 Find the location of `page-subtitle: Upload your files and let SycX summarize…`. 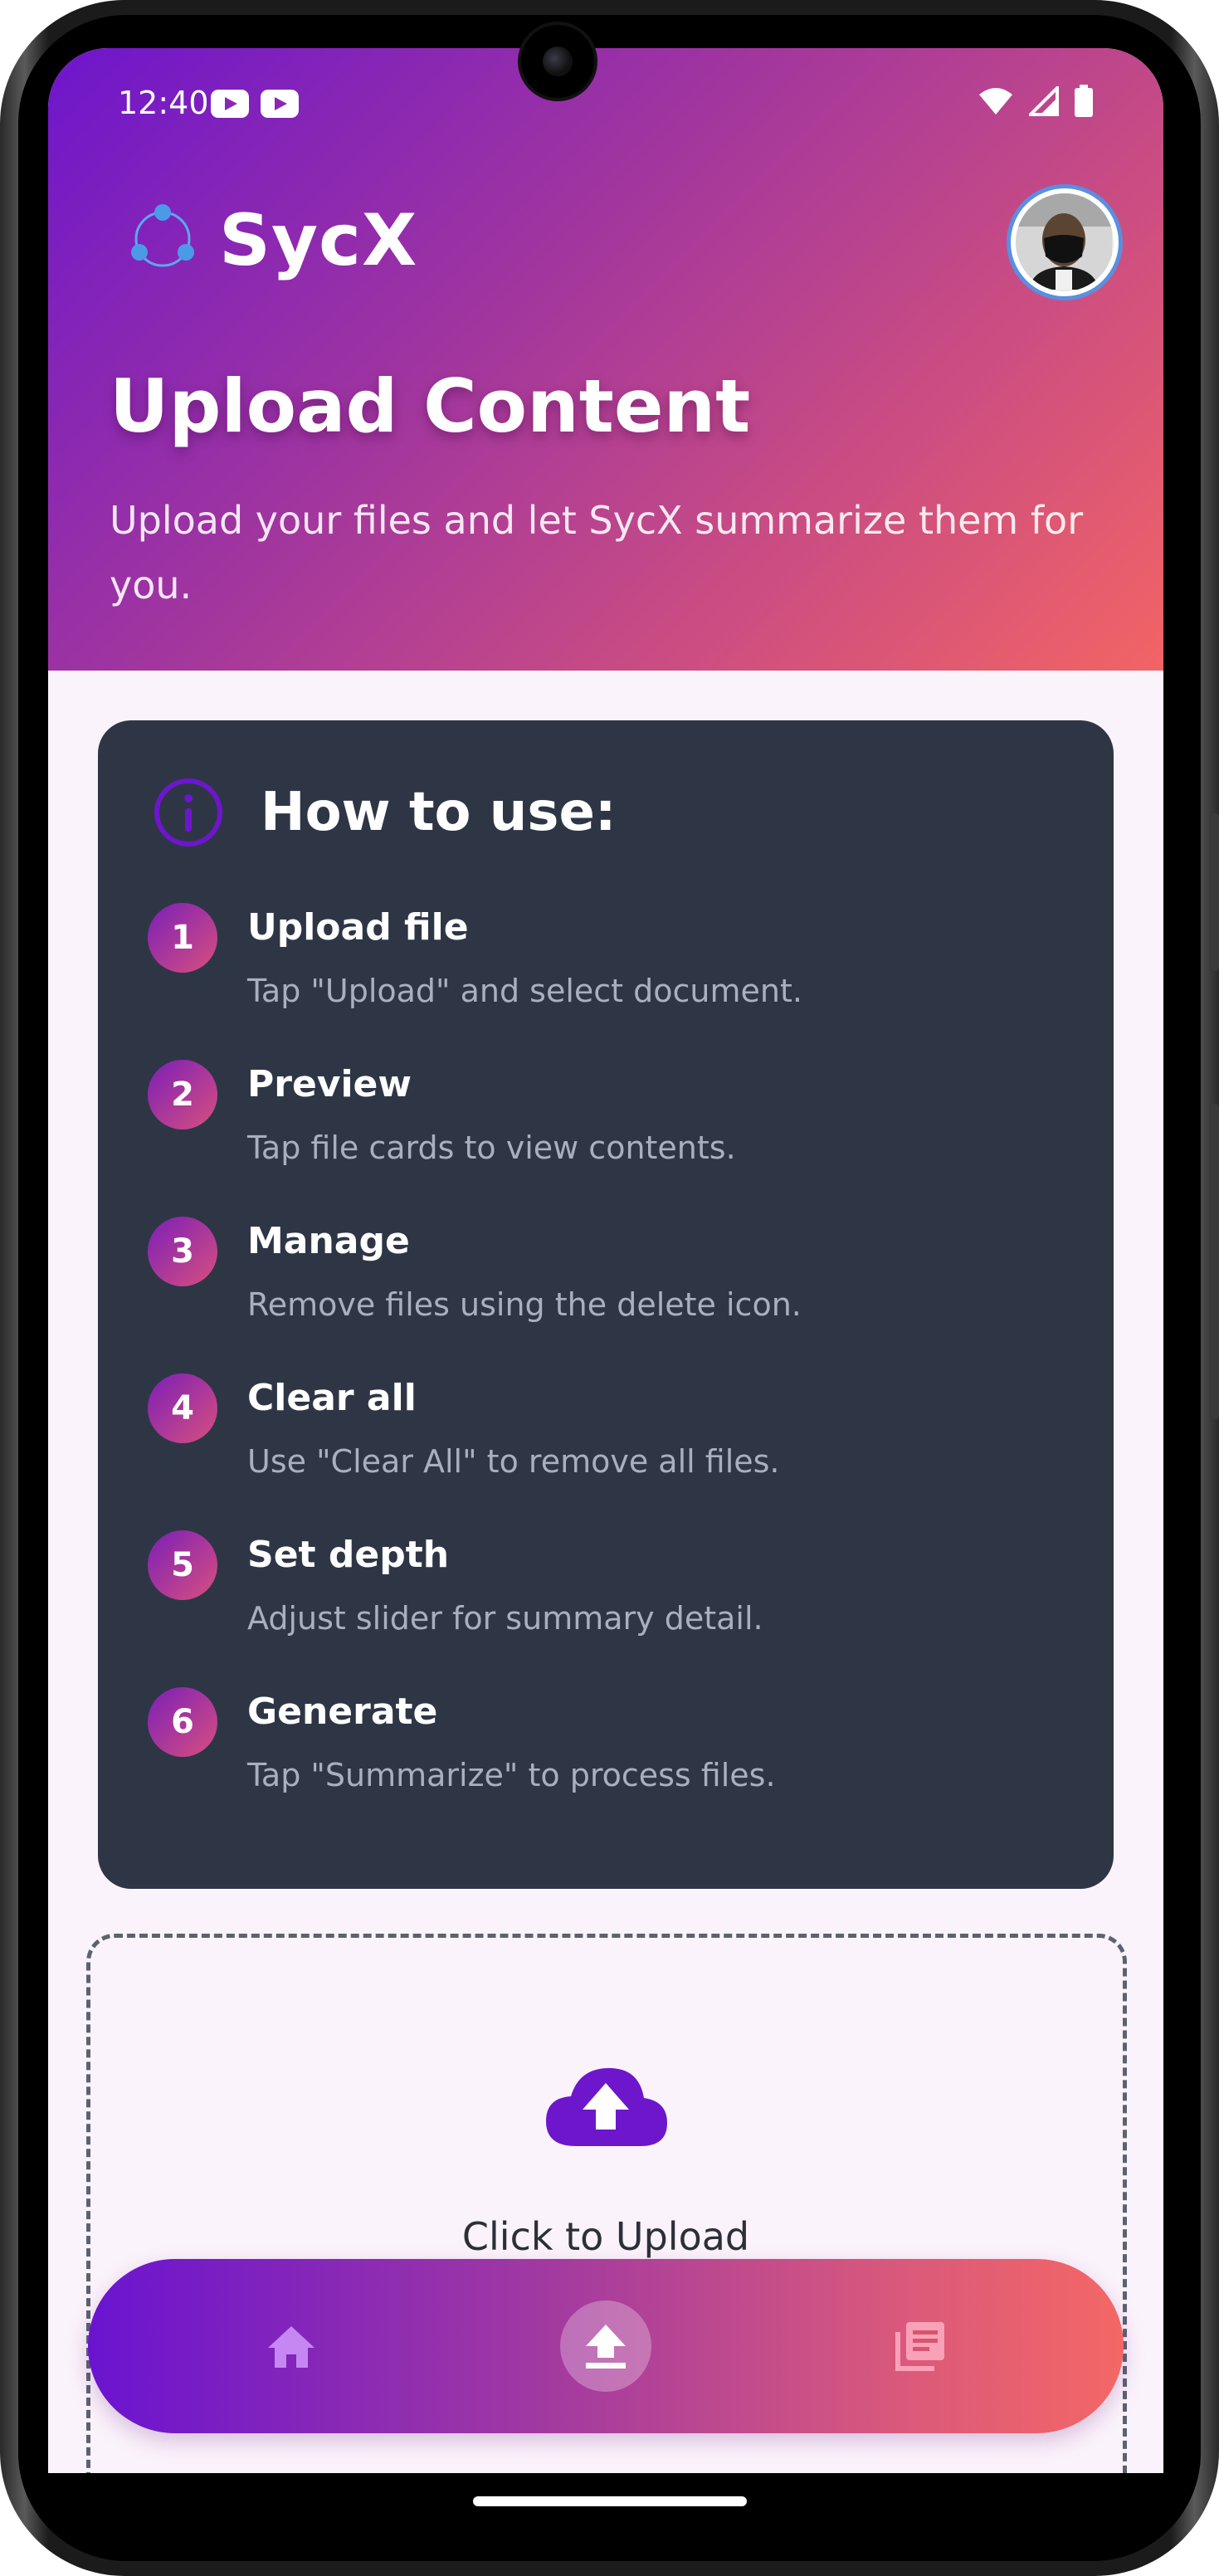

page-subtitle: Upload your files and let SycX summarize… is located at coordinates (597, 552).